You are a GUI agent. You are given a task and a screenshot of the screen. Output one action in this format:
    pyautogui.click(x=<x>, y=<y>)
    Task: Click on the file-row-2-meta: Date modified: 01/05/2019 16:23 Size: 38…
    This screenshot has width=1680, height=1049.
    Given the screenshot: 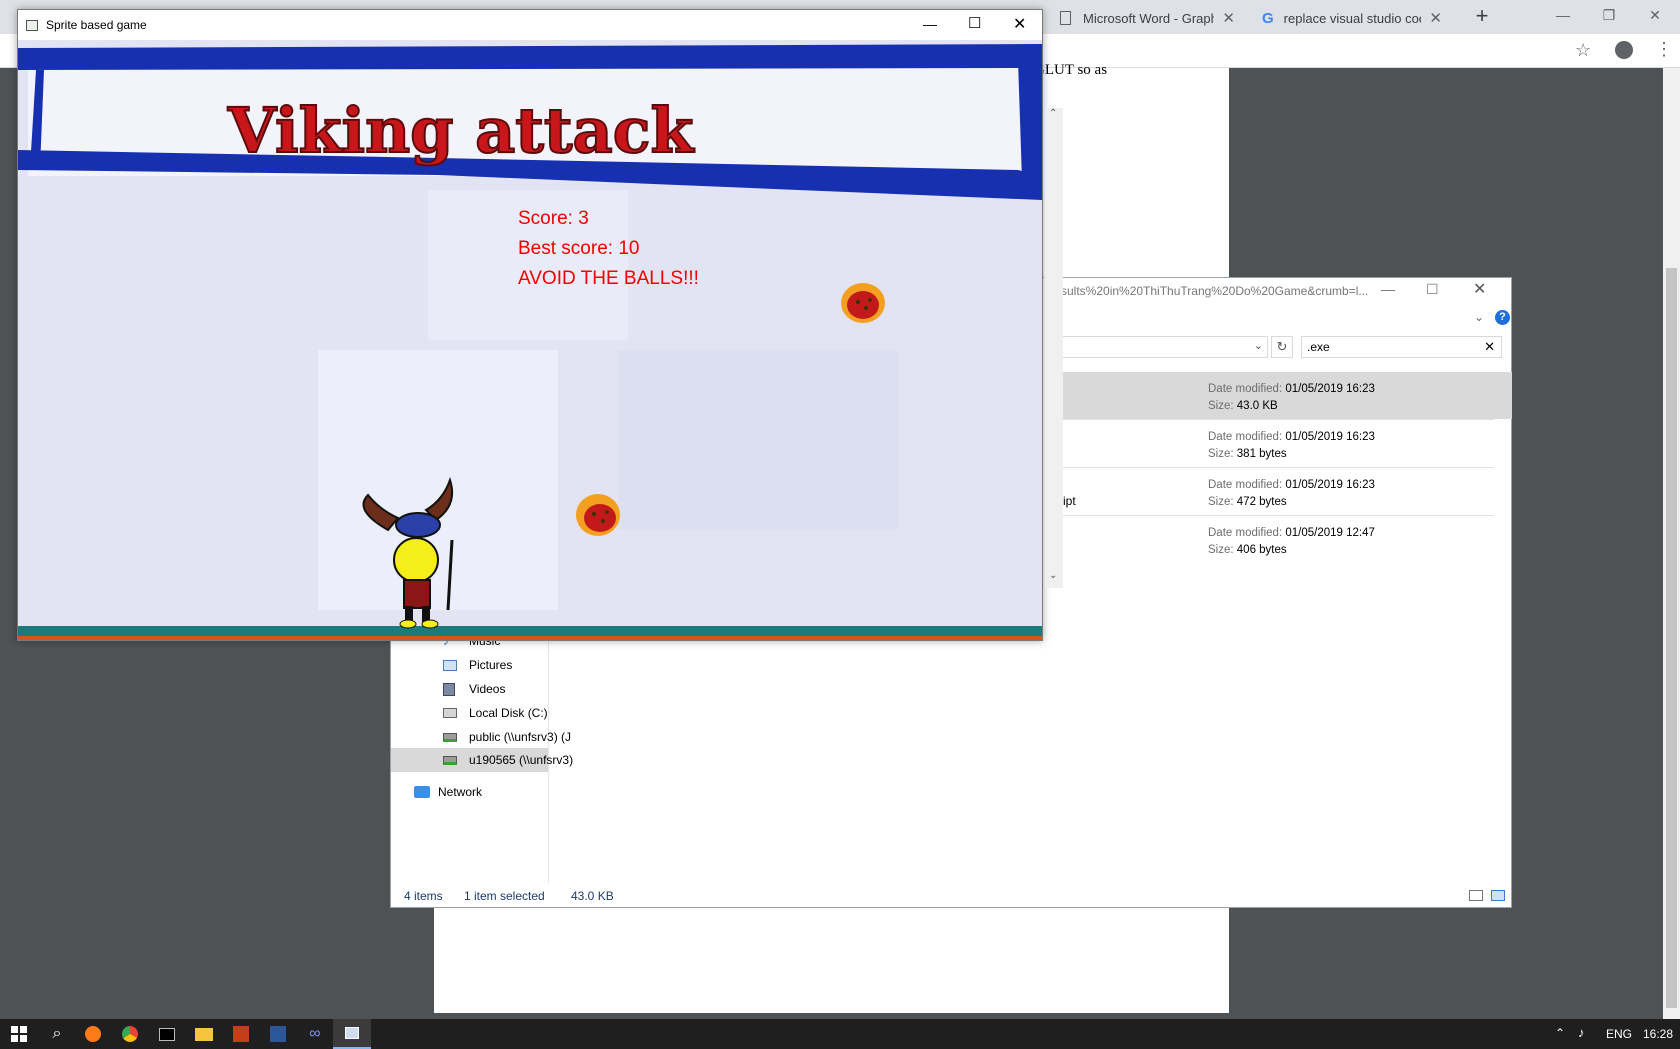 What is the action you would take?
    pyautogui.click(x=1291, y=446)
    